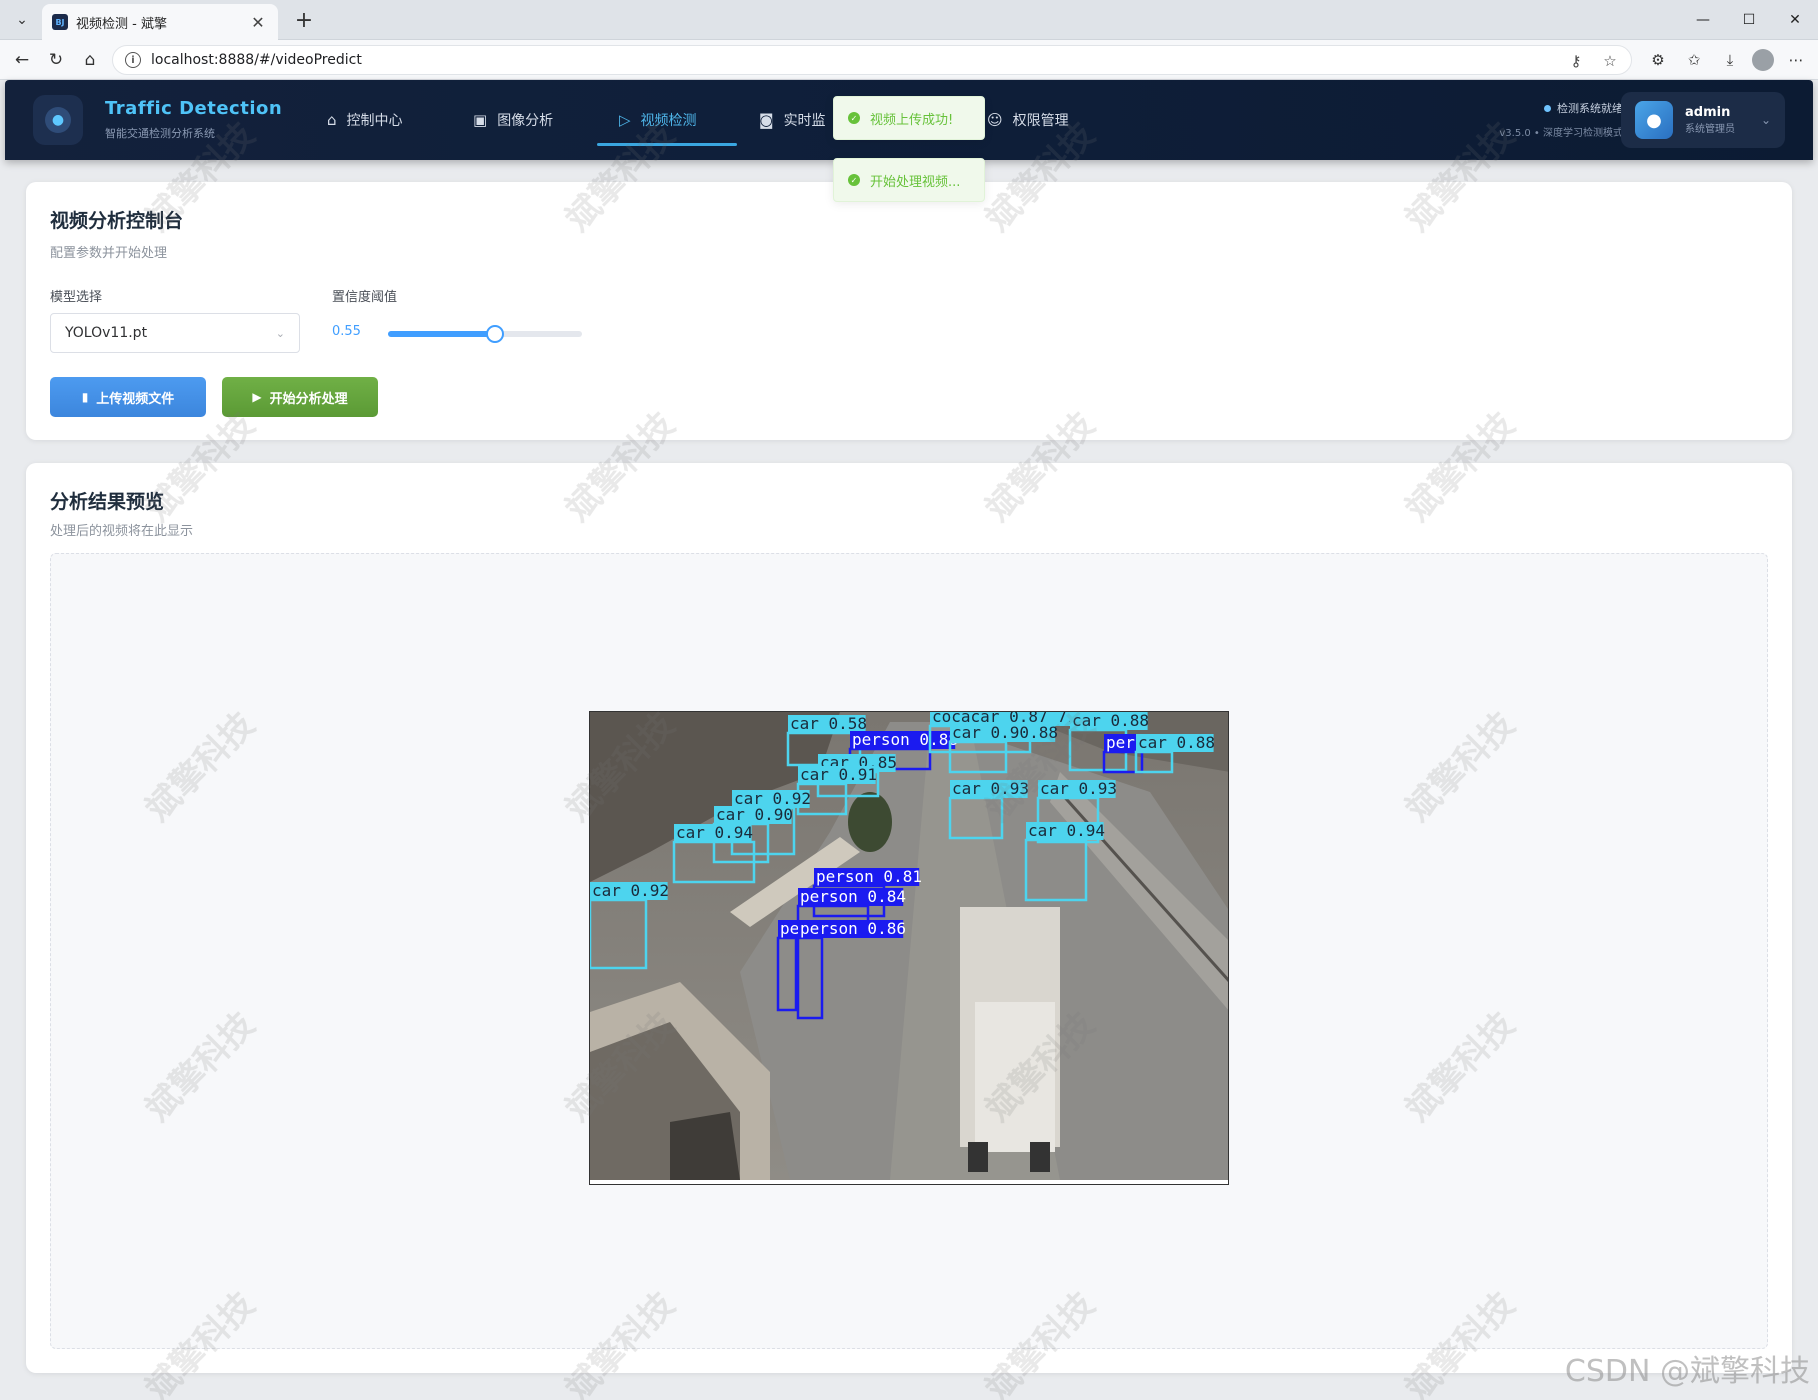 The width and height of the screenshot is (1818, 1400). Describe the element at coordinates (625, 120) in the screenshot. I see `play-circle-icon: ▷` at that location.